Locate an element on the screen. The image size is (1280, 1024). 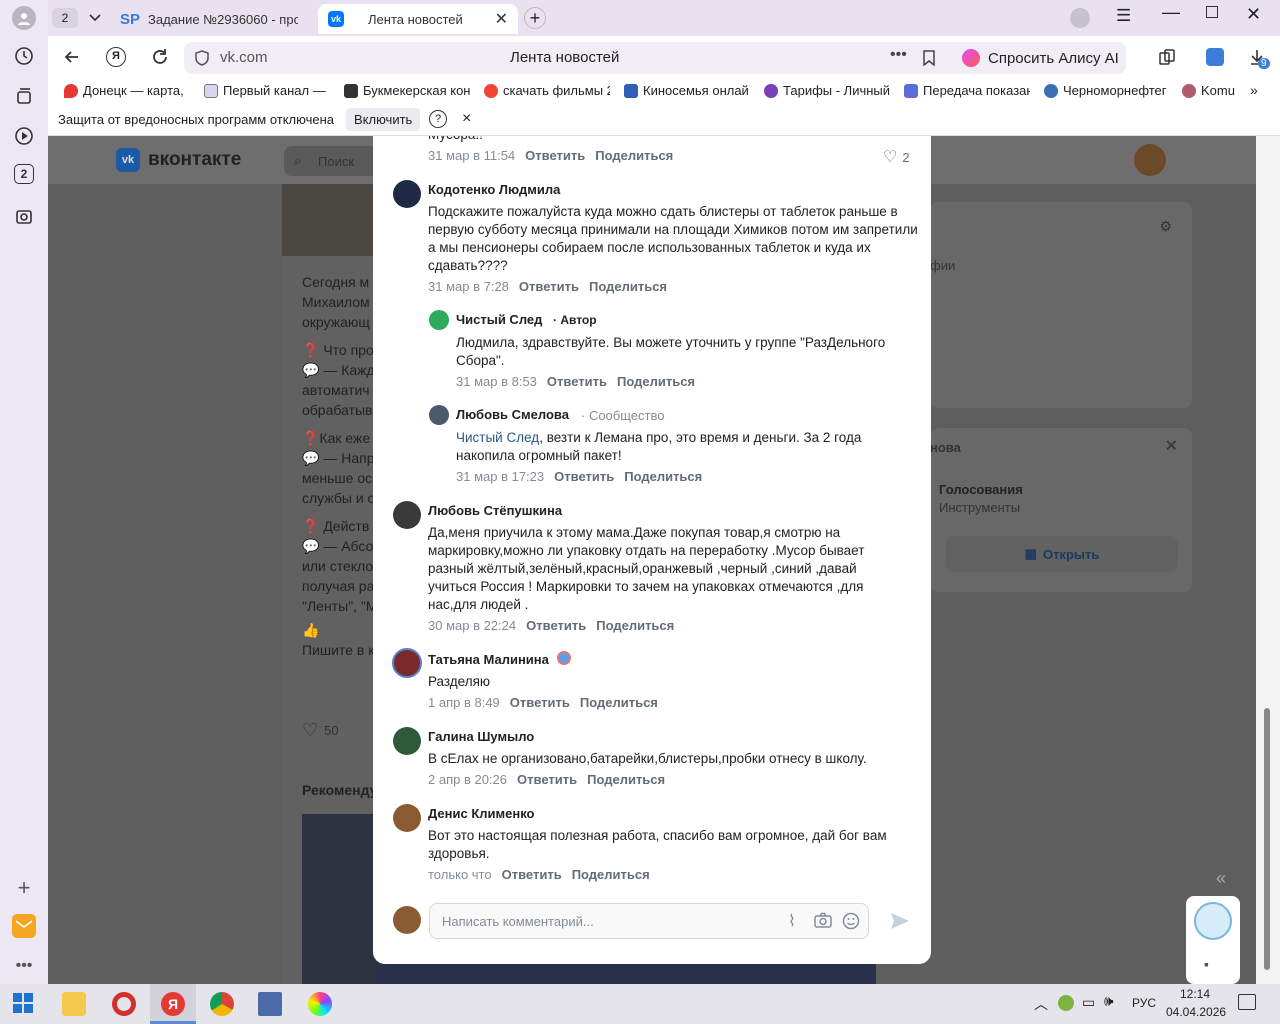
scrollbar-thumb is located at coordinates (1267, 839).